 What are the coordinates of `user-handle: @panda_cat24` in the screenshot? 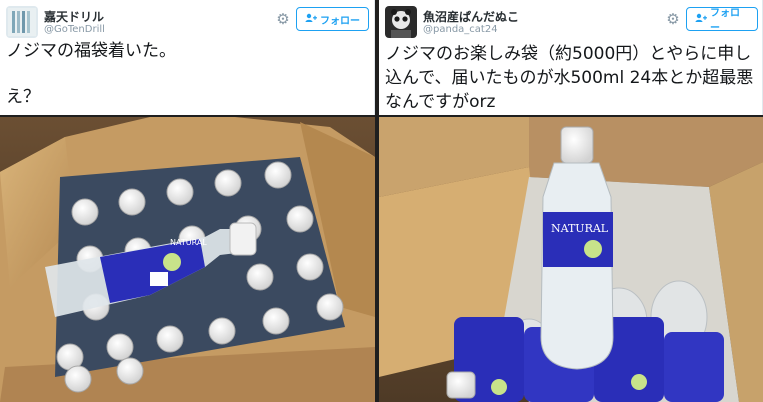 It's located at (460, 29).